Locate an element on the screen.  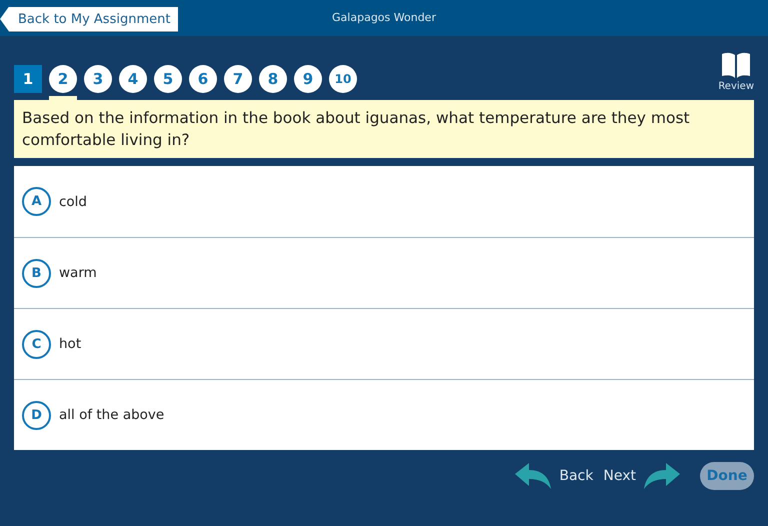
page-title: Galapagos Wonder is located at coordinates (384, 17).